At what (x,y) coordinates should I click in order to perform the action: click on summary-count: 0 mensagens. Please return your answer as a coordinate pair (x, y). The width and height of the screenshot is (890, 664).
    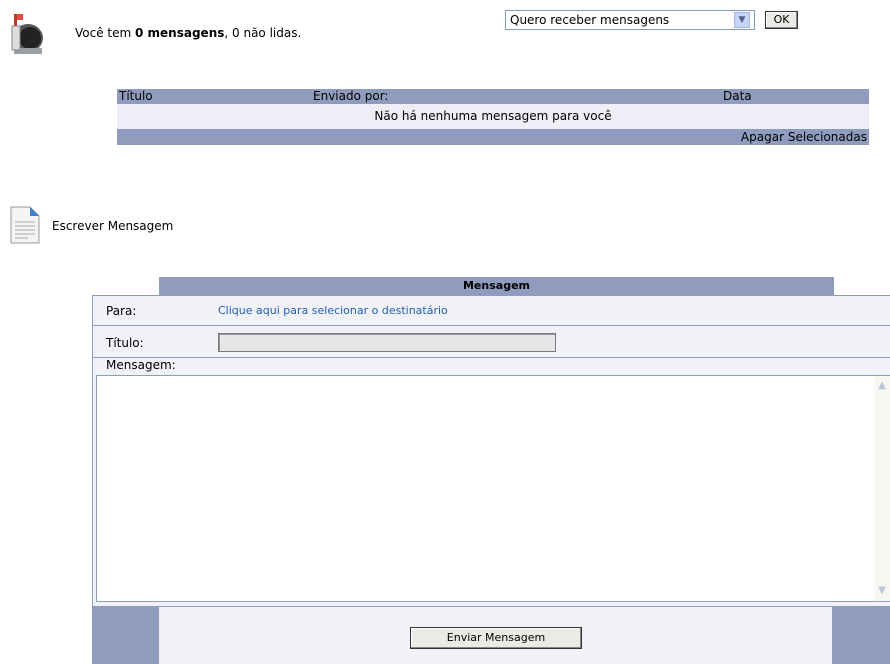
    Looking at the image, I should click on (180, 33).